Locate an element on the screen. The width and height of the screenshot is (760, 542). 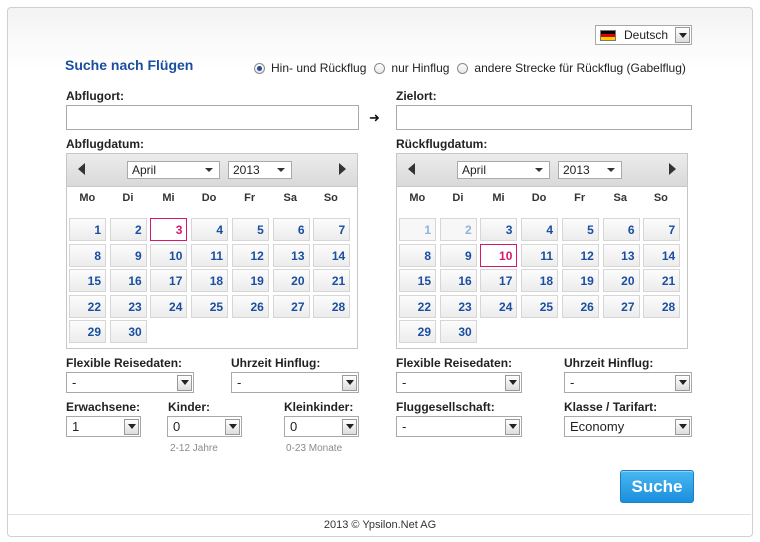
flexible-dates-label: Flexible Reisedaten: is located at coordinates (124, 363).